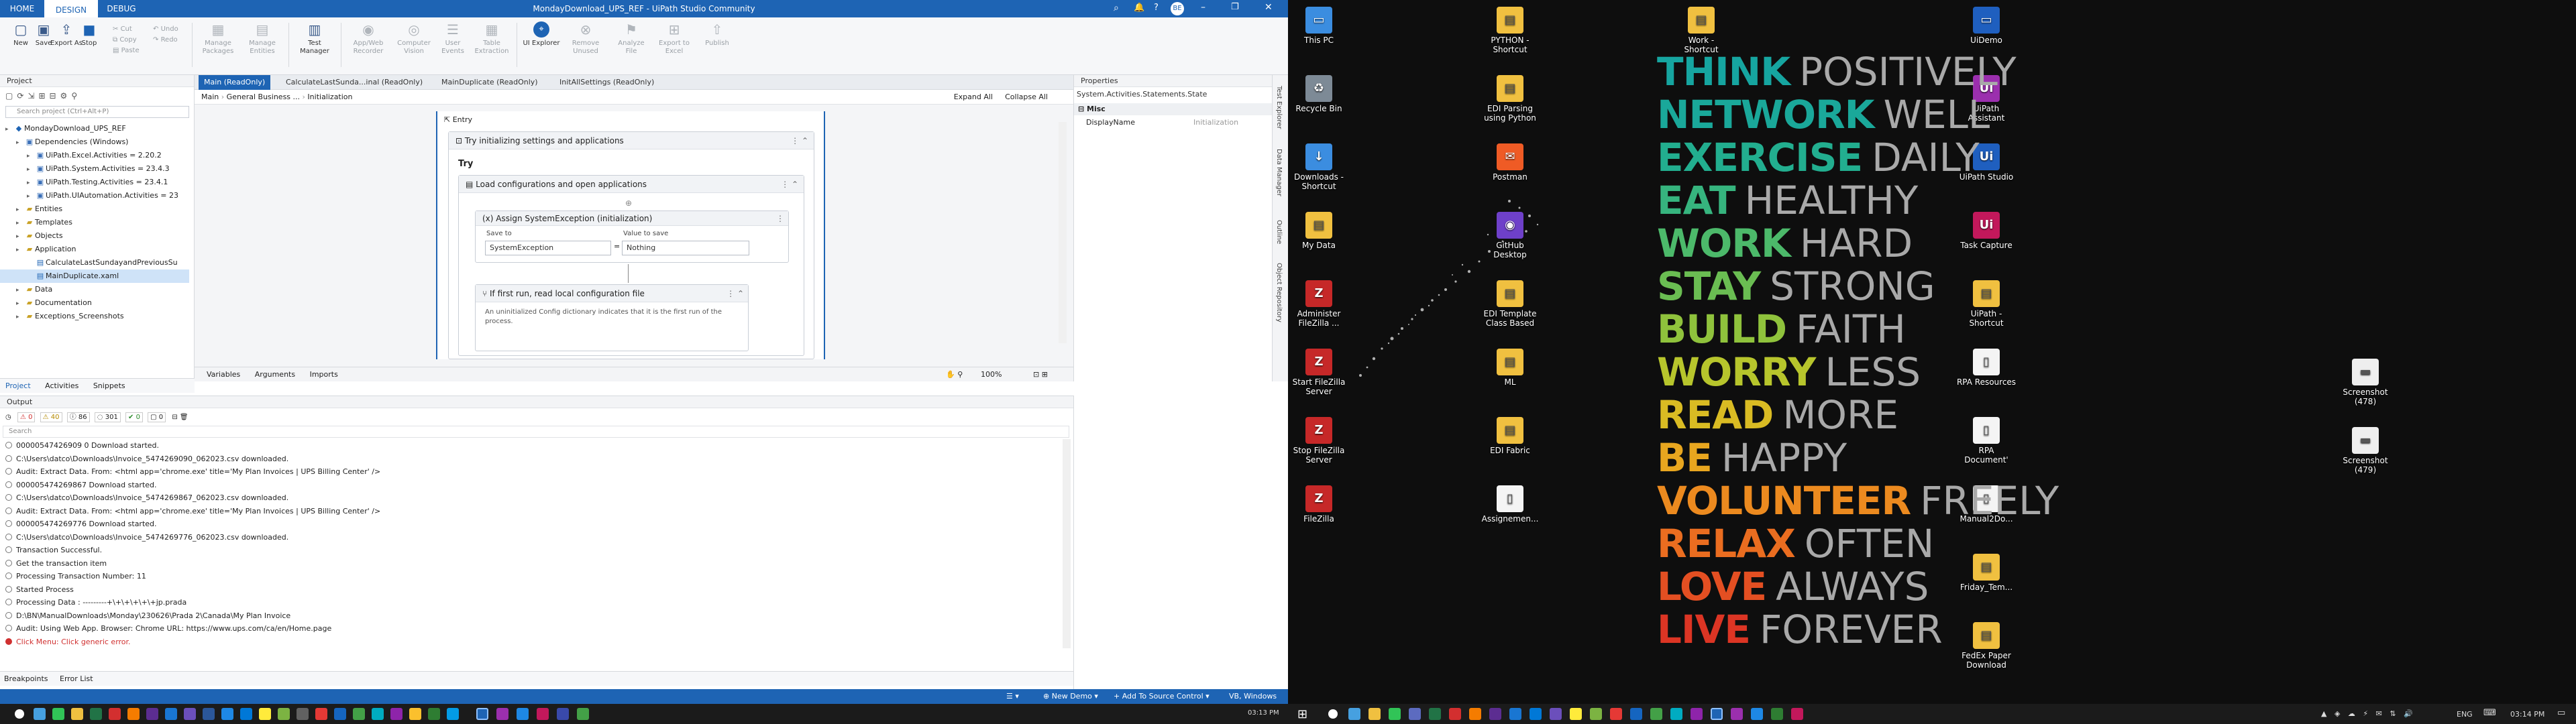 The image size is (2576, 724). What do you see at coordinates (1701, 30) in the screenshot?
I see `desktop-icon: ▤ Work - Shortcut` at bounding box center [1701, 30].